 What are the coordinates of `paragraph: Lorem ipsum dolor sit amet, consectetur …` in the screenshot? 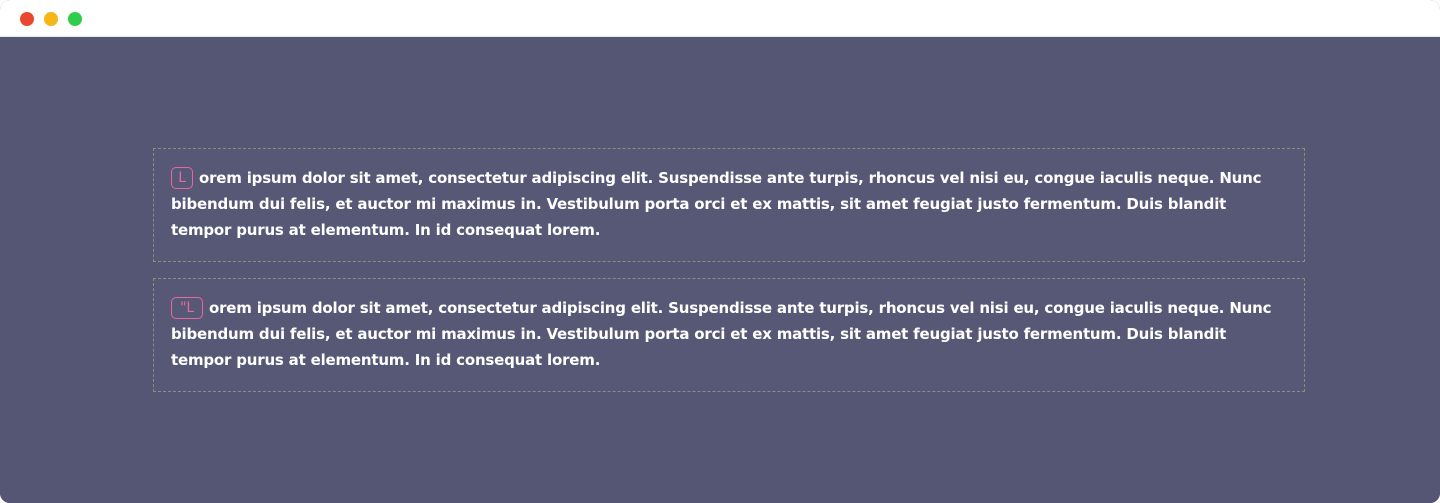 It's located at (729, 204).